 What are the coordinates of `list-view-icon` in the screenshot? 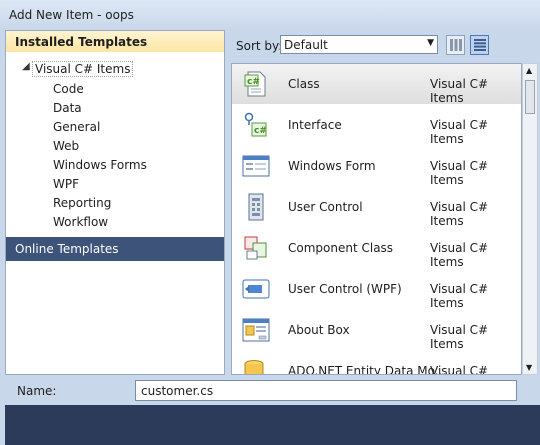 It's located at (480, 45).